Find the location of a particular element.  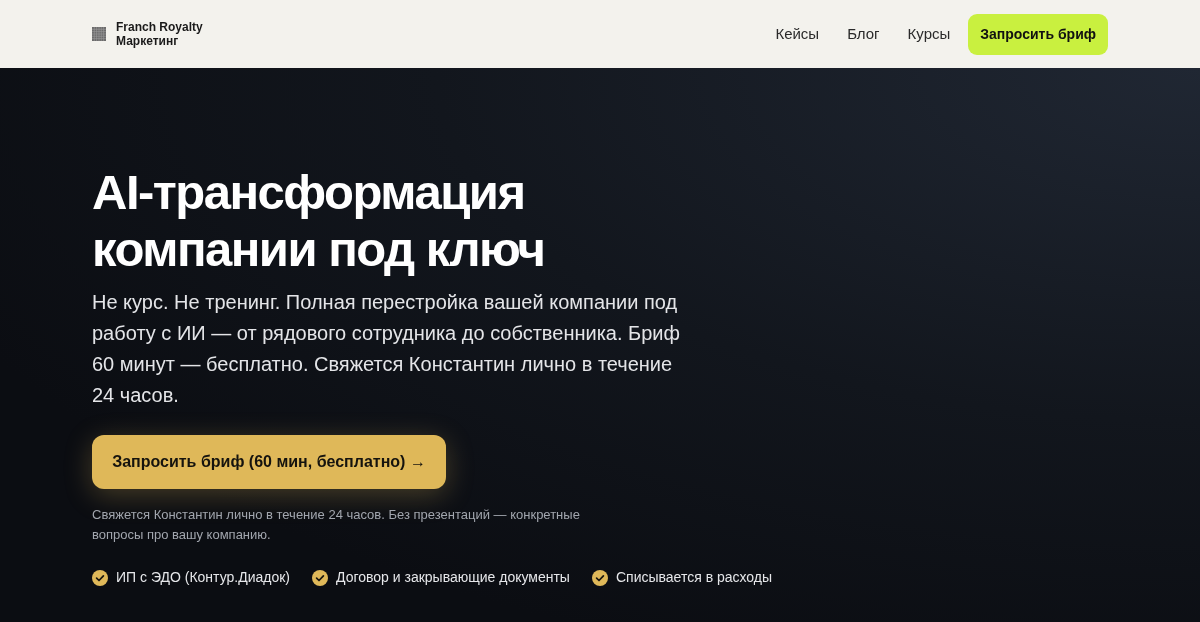

feature-text: Договор и закрывающие документы is located at coordinates (453, 577).